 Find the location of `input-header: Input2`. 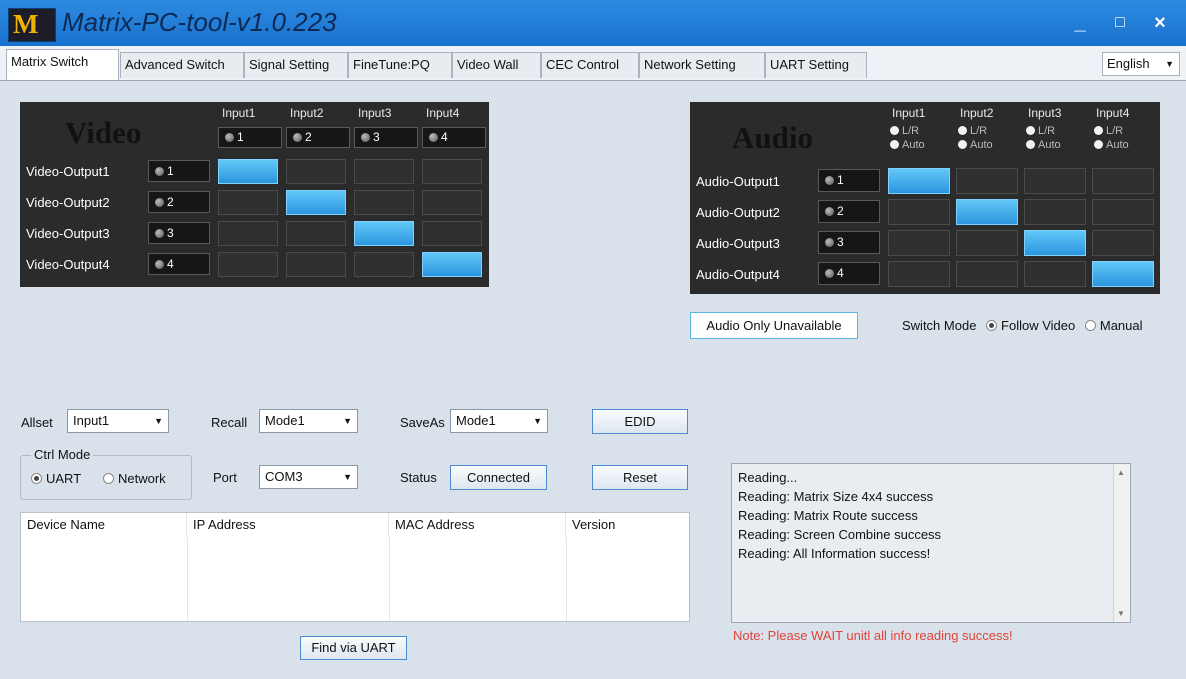

input-header: Input2 is located at coordinates (977, 113).